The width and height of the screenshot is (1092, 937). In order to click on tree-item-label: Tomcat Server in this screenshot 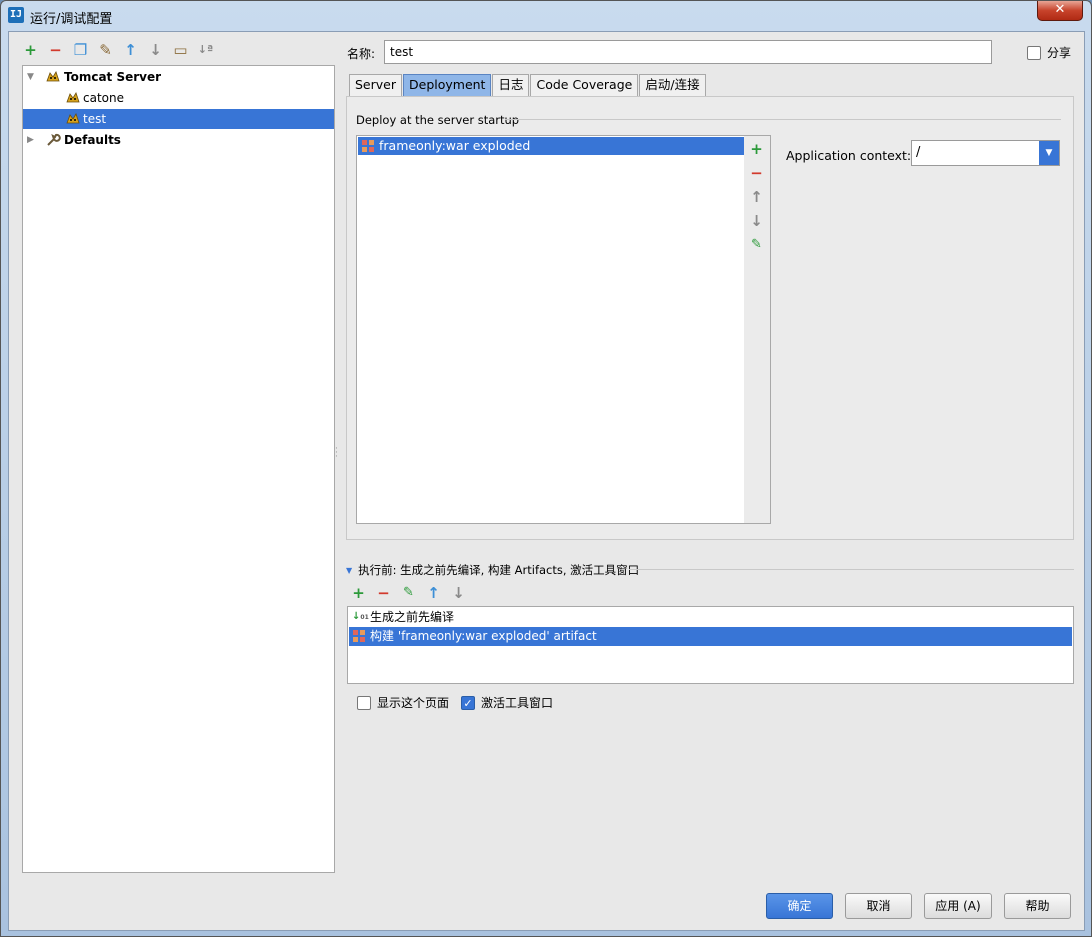, I will do `click(113, 77)`.